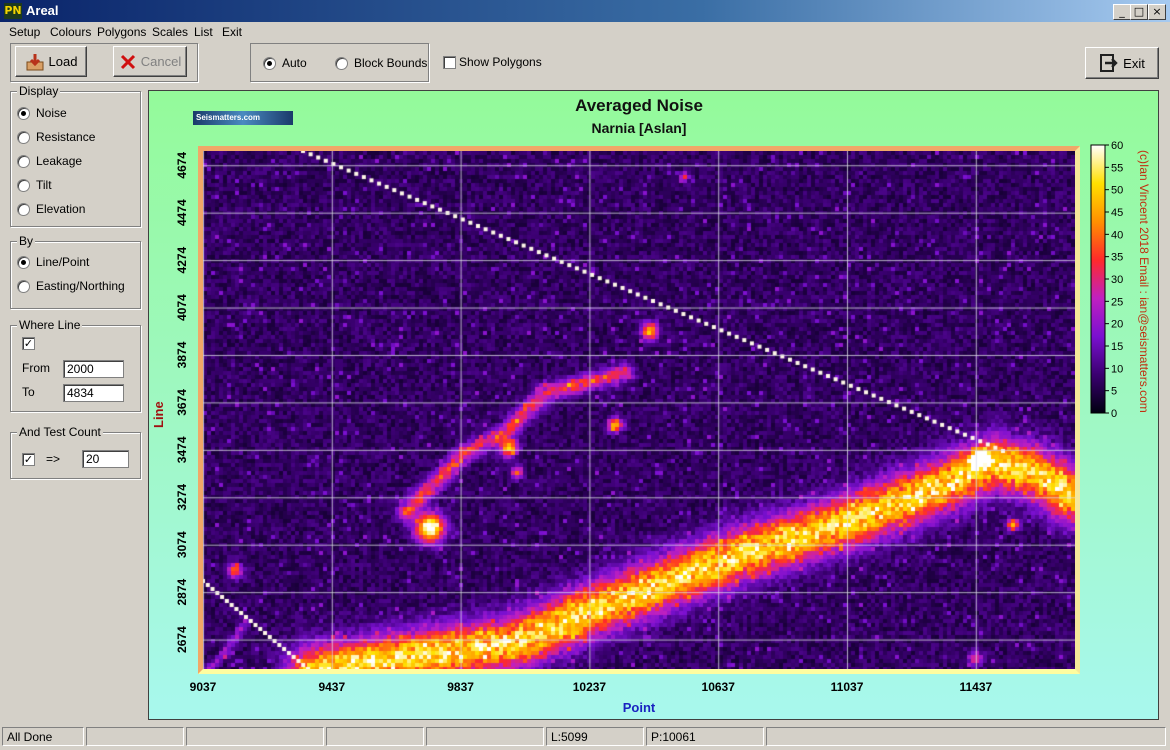 Image resolution: width=1170 pixels, height=750 pixels. I want to click on window-title: Areal, so click(42, 10).